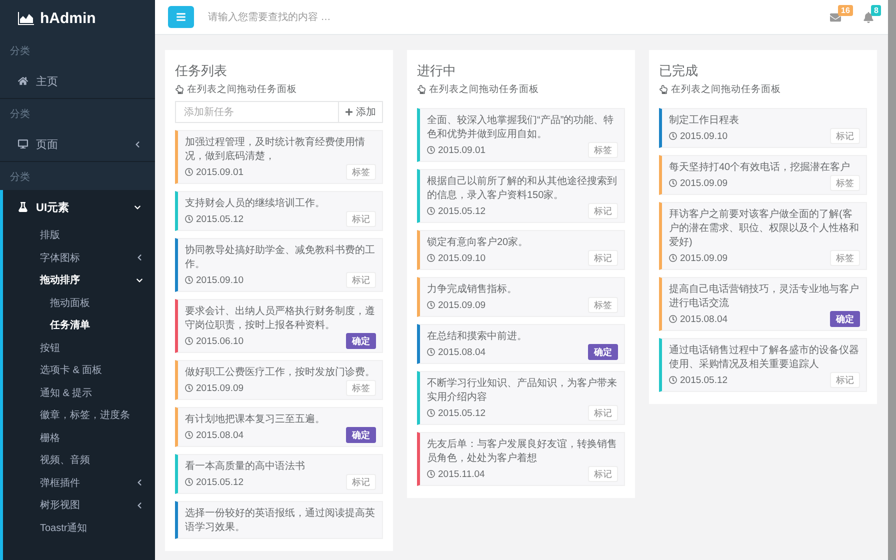 The width and height of the screenshot is (896, 560). I want to click on desktop-icon, so click(23, 144).